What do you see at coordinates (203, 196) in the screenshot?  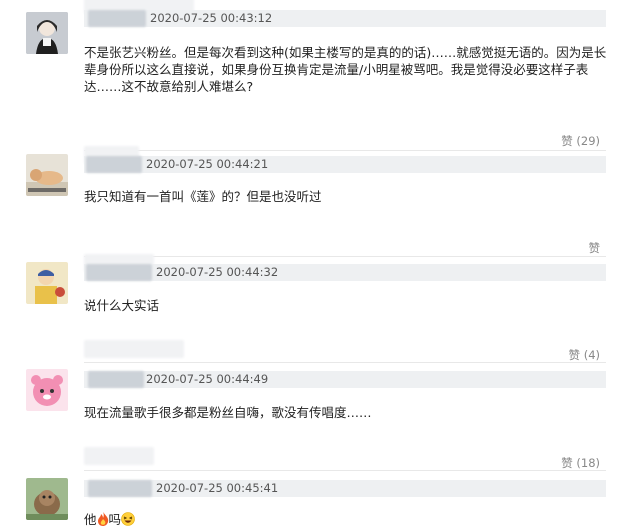 I see `comment-text: 我只知道有一首叫《莲》的？但是也没听过` at bounding box center [203, 196].